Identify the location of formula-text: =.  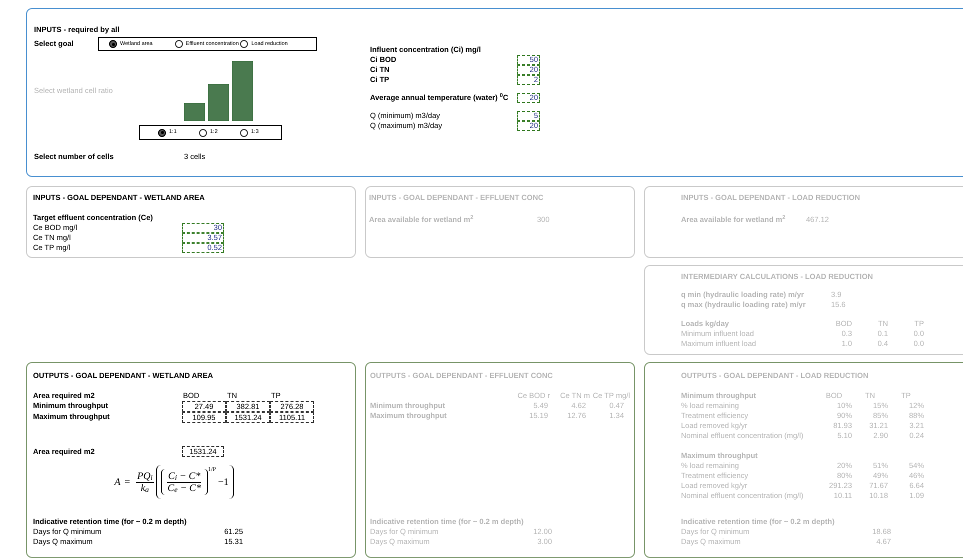
(127, 482).